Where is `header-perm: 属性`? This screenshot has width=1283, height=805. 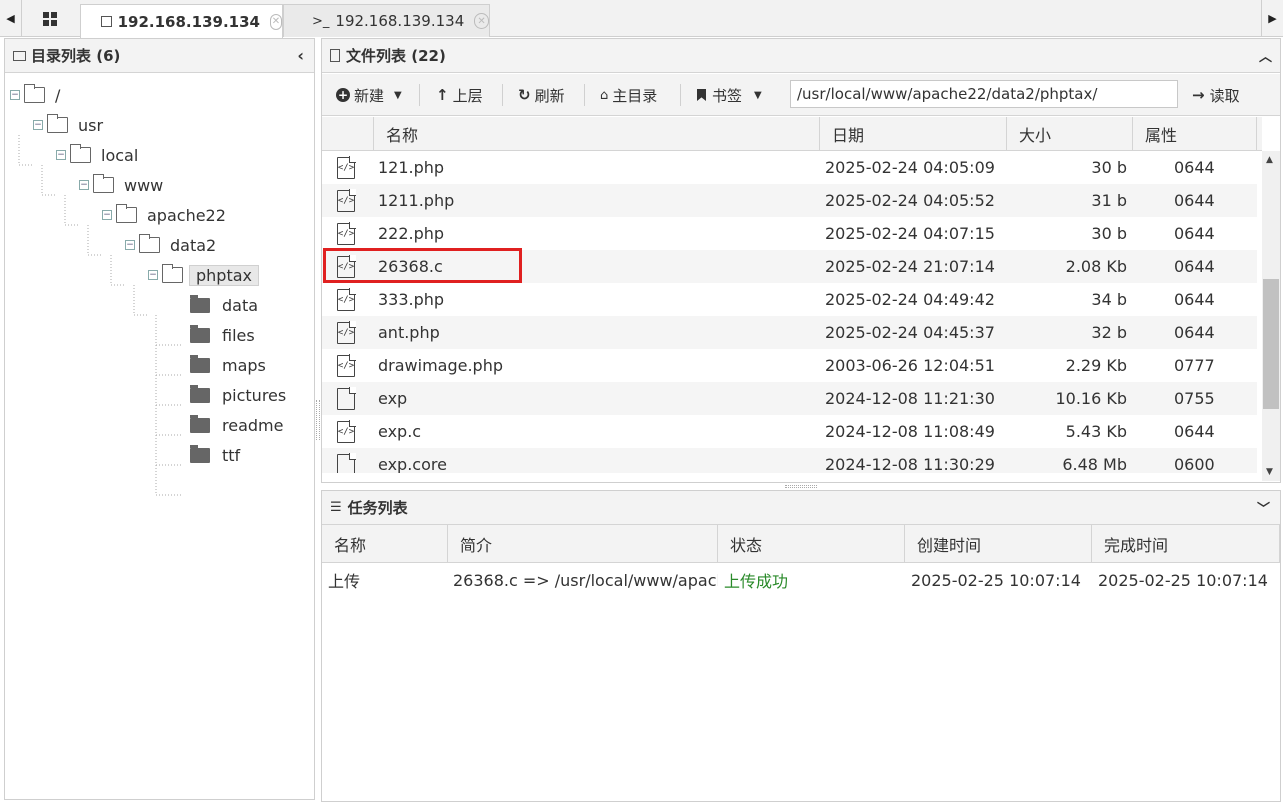 header-perm: 属性 is located at coordinates (1195, 134).